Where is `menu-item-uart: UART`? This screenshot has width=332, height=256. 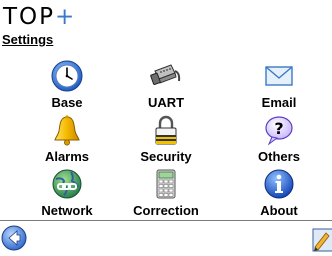 menu-item-uart: UART is located at coordinates (166, 86).